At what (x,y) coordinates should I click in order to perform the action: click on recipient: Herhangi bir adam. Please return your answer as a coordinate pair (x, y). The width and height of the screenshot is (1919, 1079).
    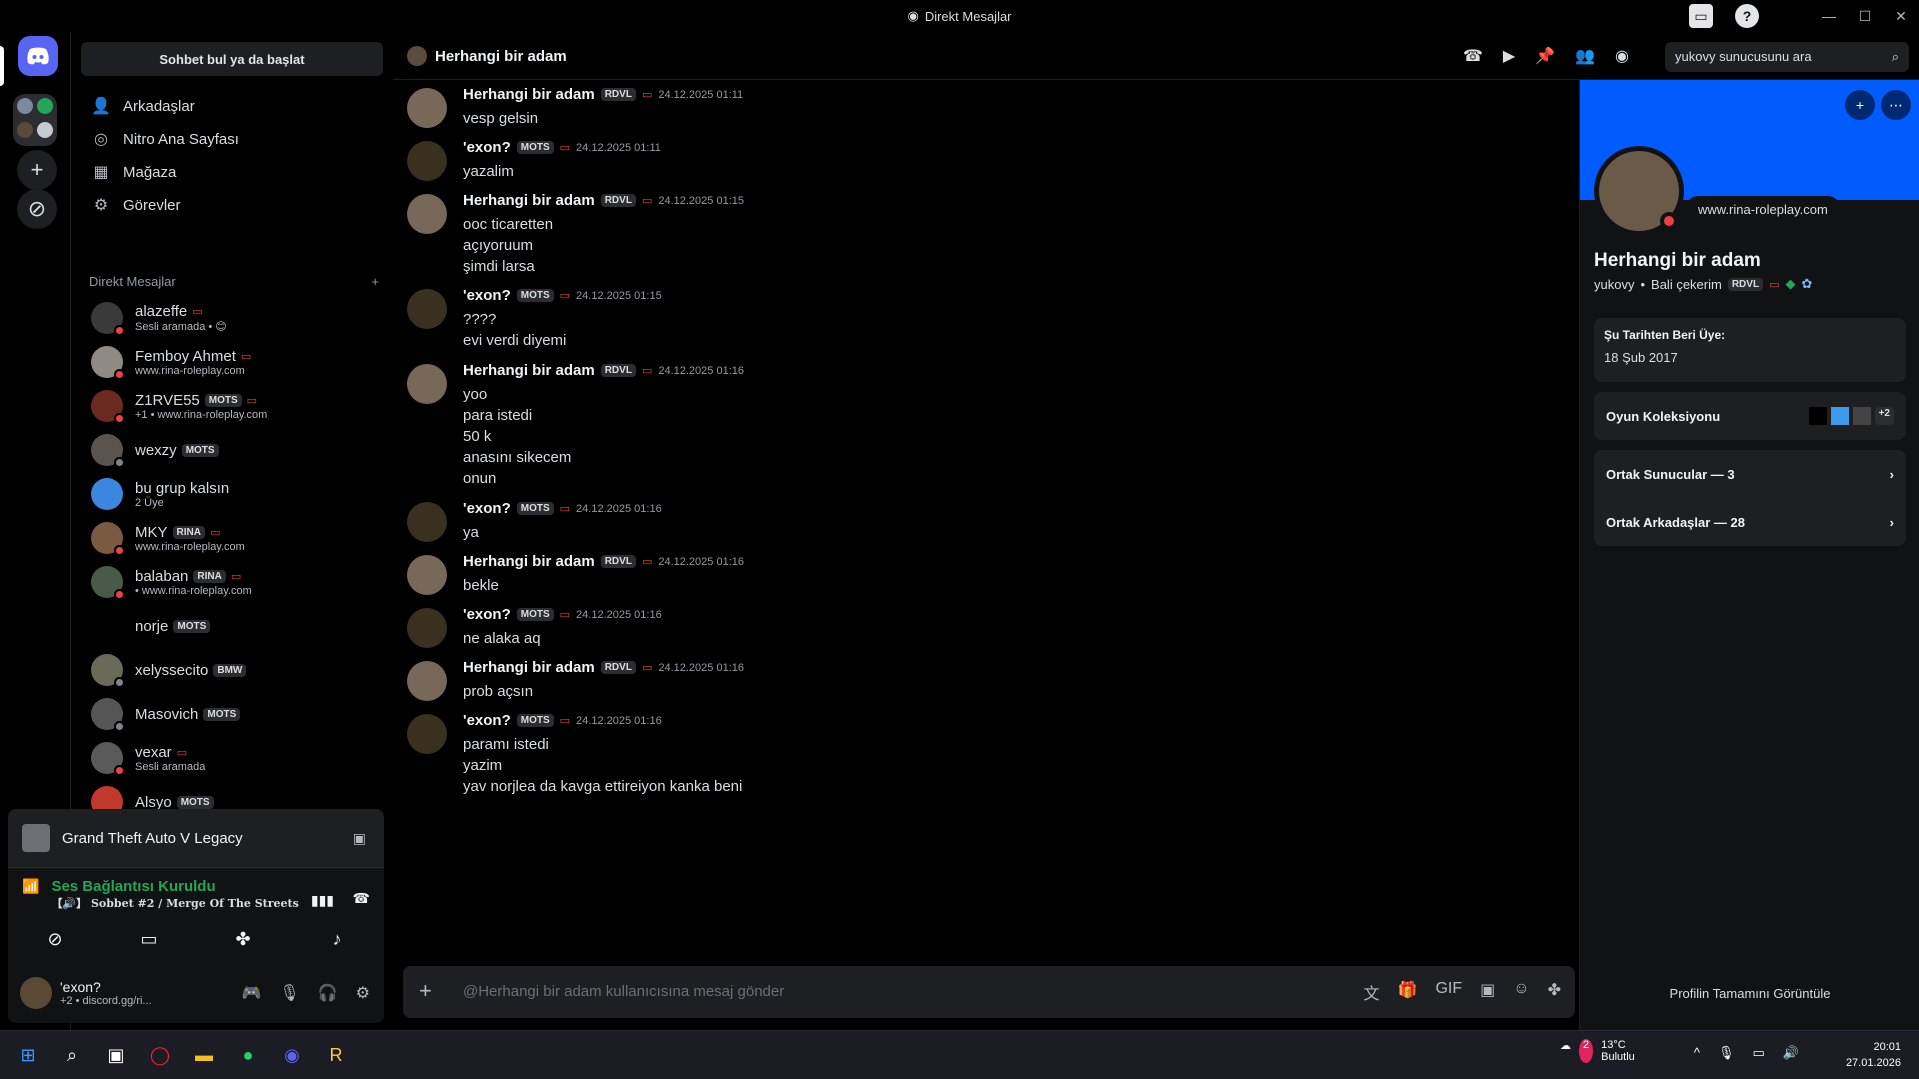
    Looking at the image, I should click on (487, 56).